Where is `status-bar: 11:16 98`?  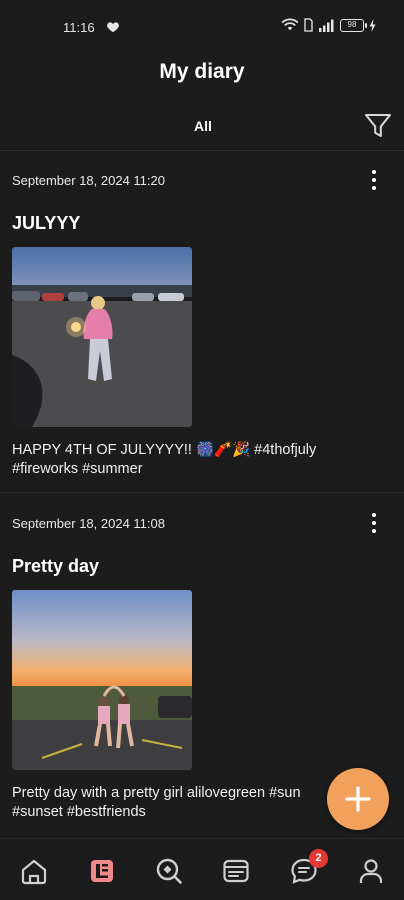
status-bar: 11:16 98 is located at coordinates (202, 27).